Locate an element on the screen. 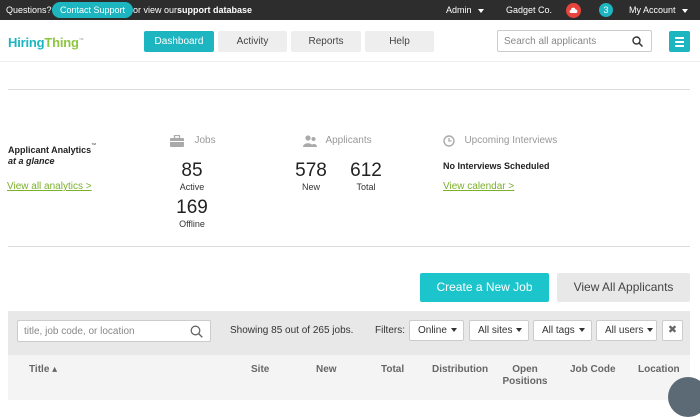 Image resolution: width=700 pixels, height=417 pixels. view-calendar-link: View calendar > is located at coordinates (478, 186).